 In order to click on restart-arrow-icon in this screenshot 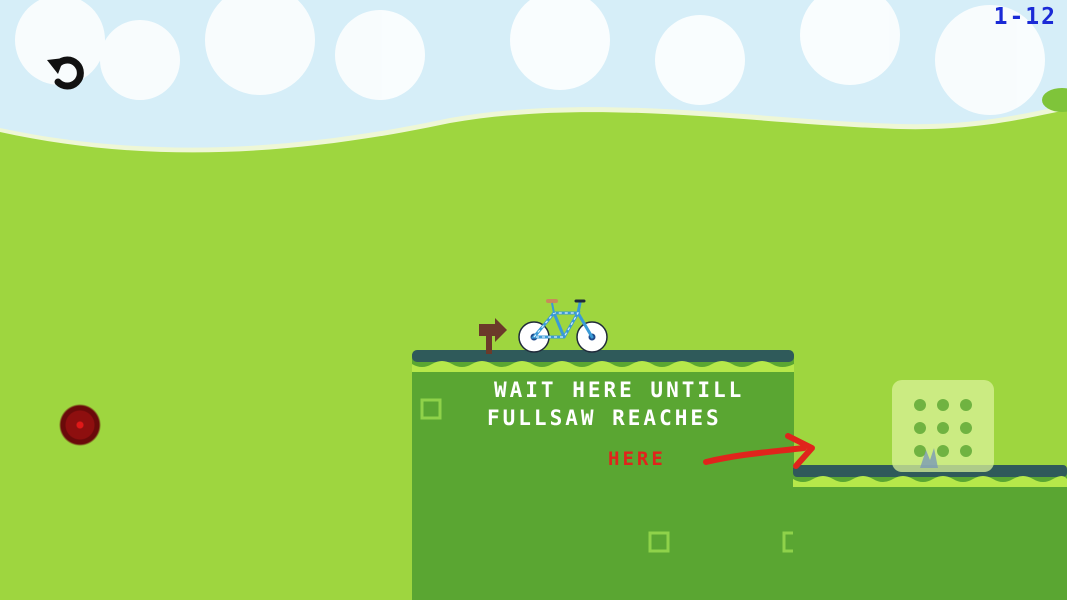, I will do `click(65, 73)`.